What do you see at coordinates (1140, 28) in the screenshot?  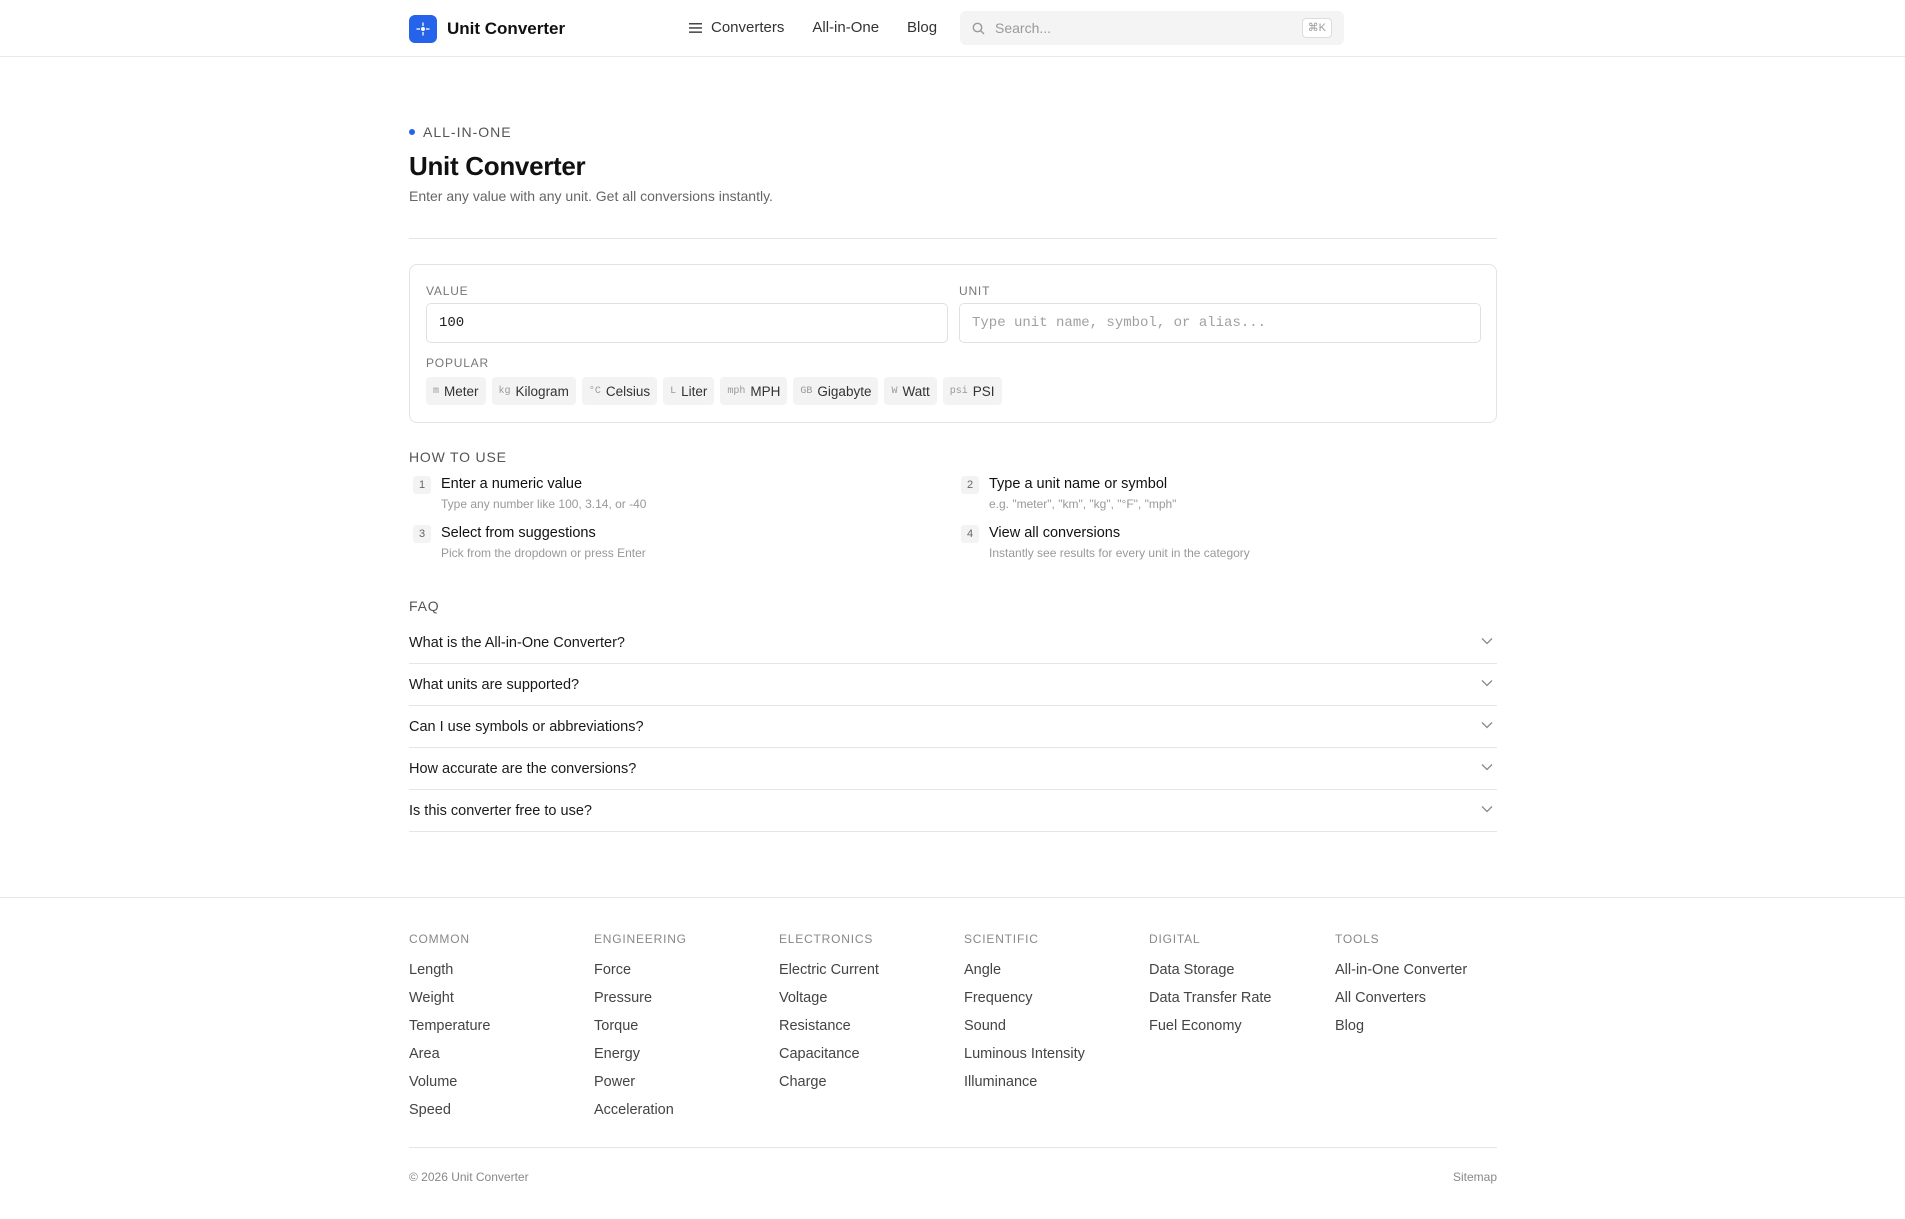 I see `search-input` at bounding box center [1140, 28].